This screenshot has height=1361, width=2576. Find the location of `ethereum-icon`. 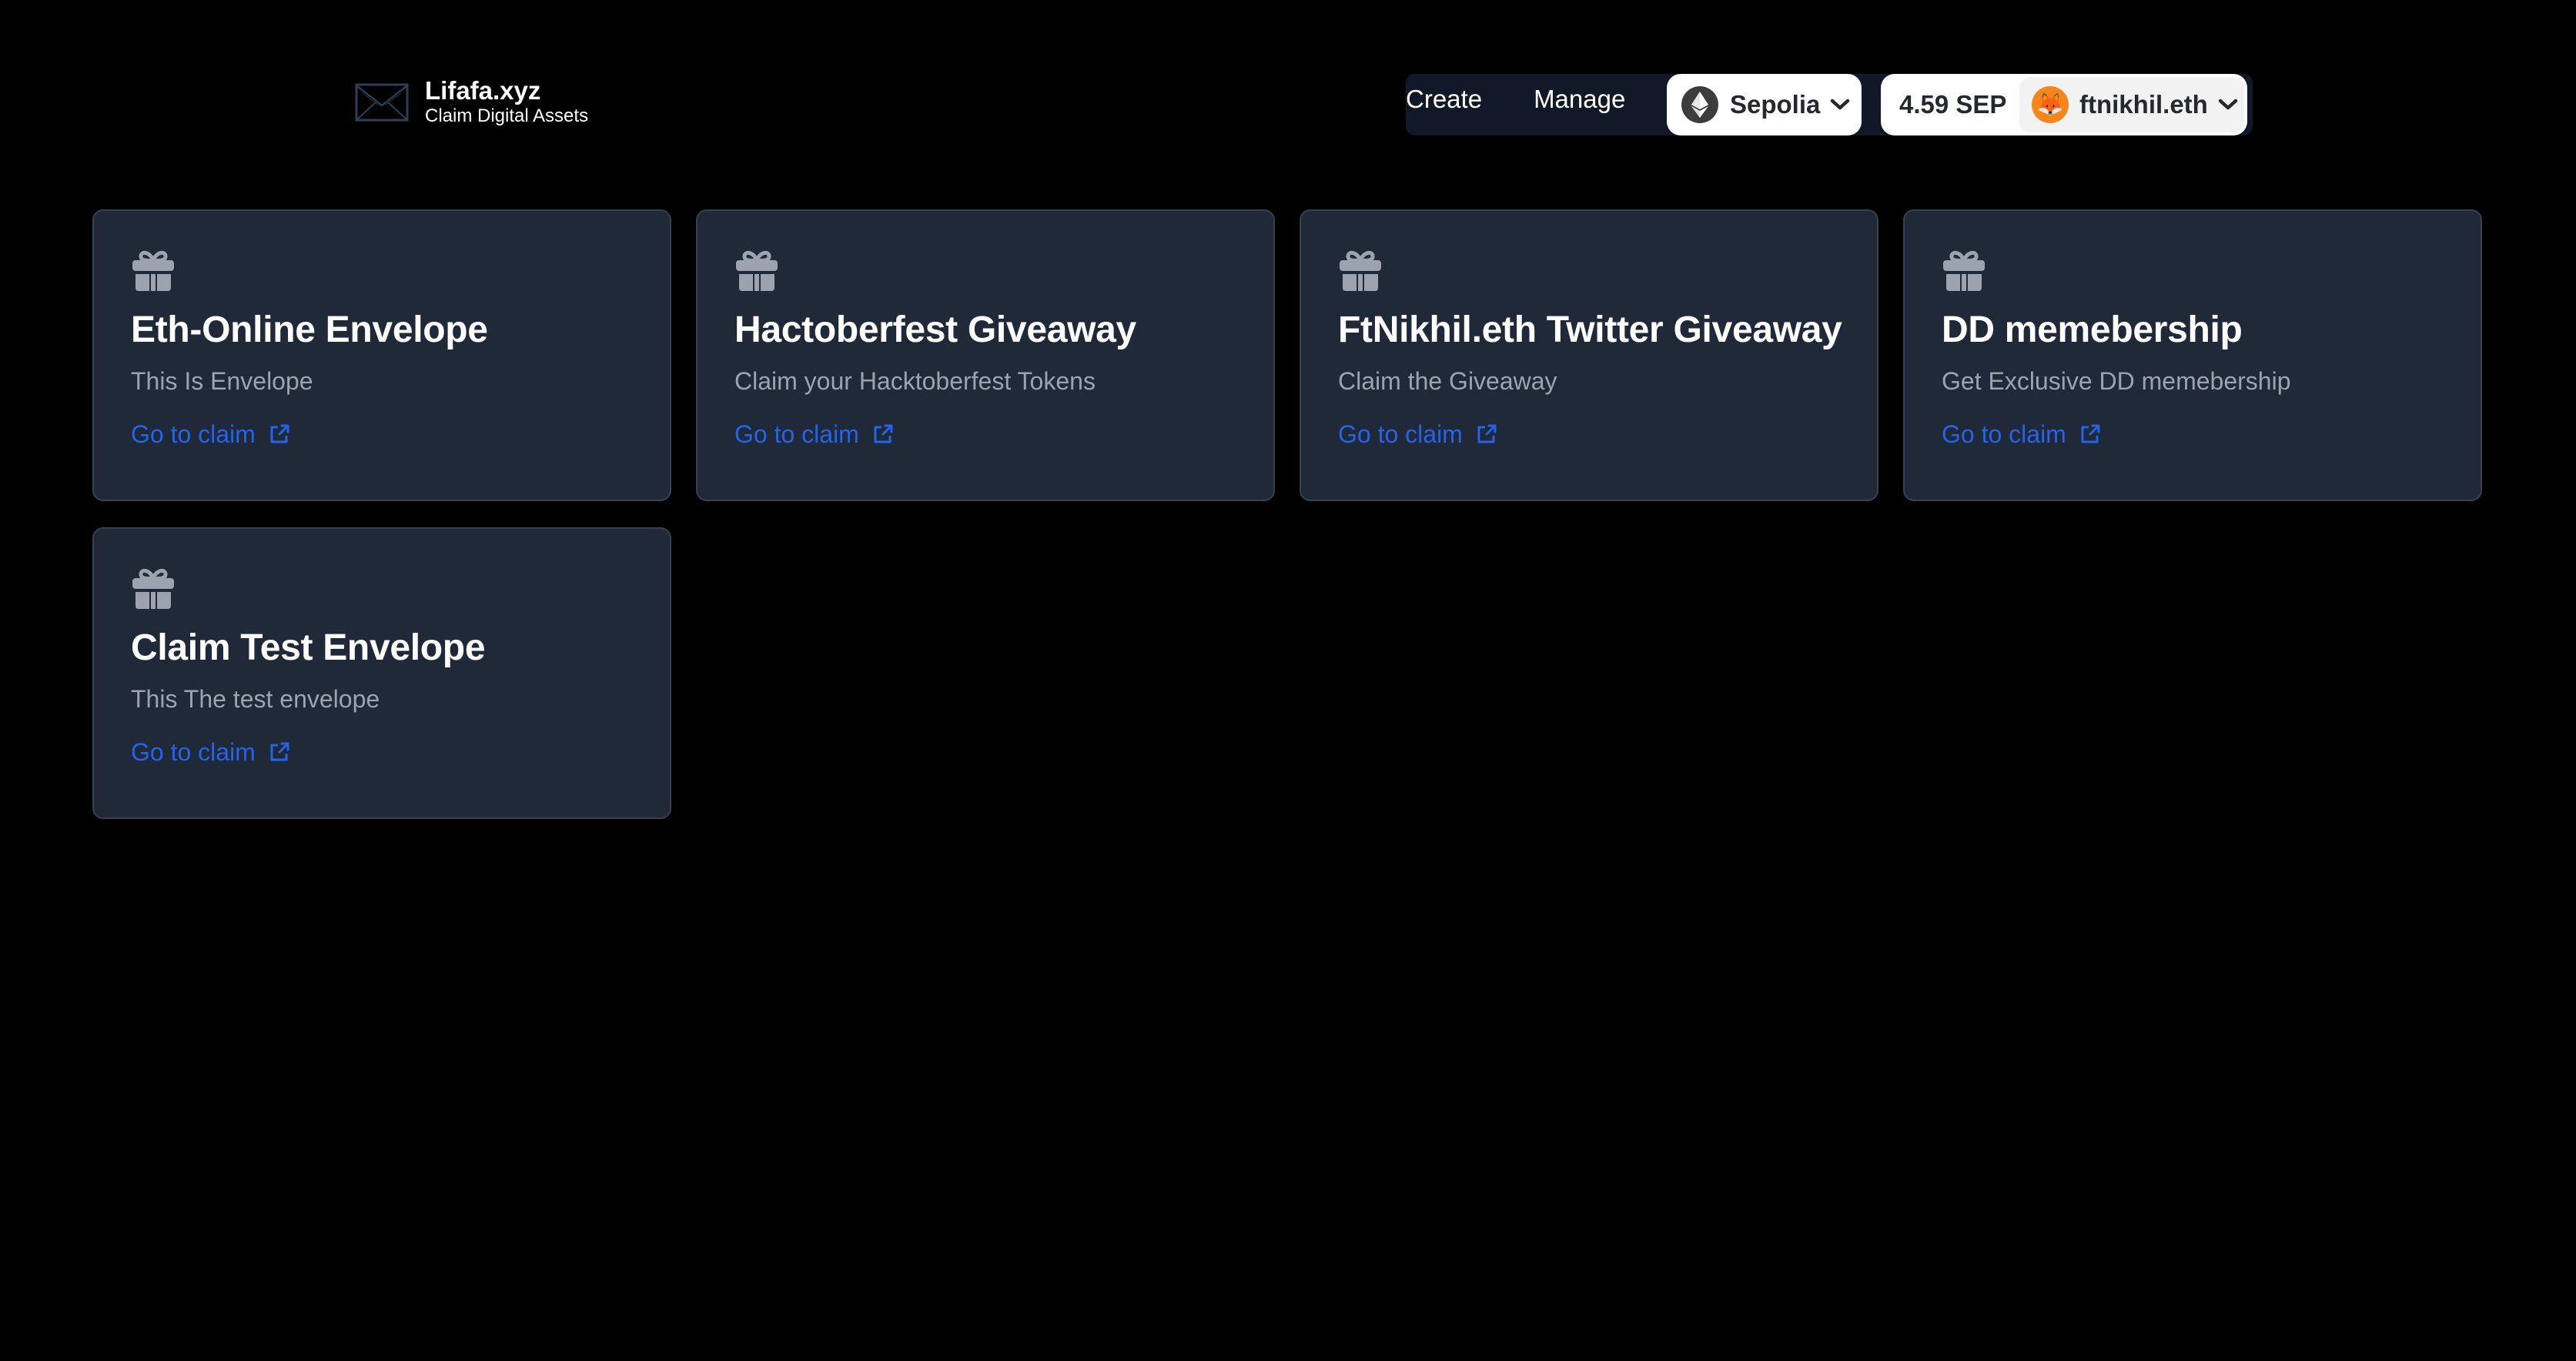

ethereum-icon is located at coordinates (1700, 104).